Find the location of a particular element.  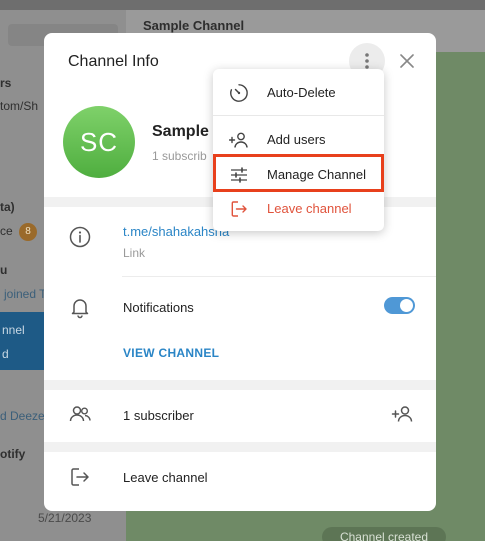

chat-title: Sample Channel is located at coordinates (194, 25).